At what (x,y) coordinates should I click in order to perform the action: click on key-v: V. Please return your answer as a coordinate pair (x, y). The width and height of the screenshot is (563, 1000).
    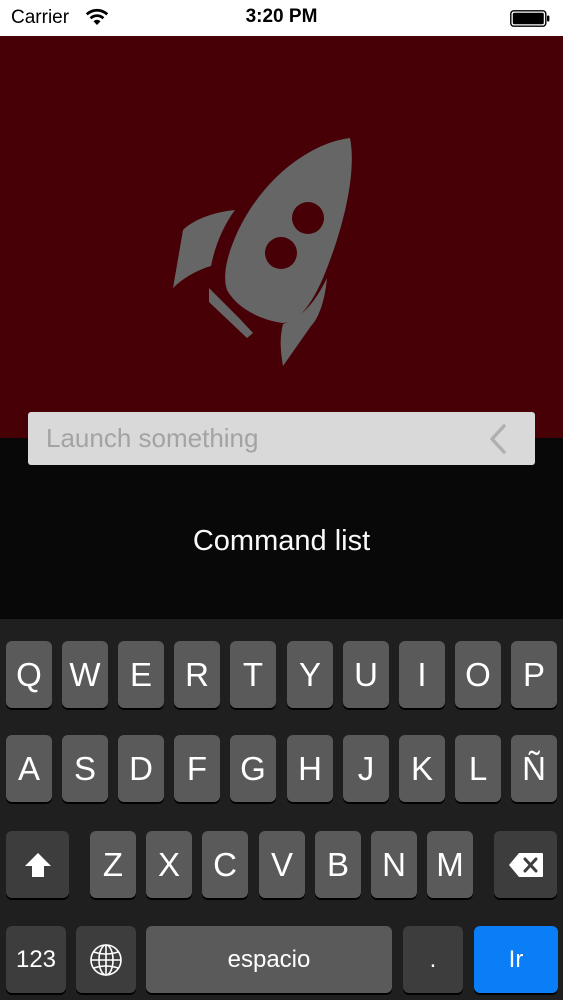
    Looking at the image, I should click on (282, 864).